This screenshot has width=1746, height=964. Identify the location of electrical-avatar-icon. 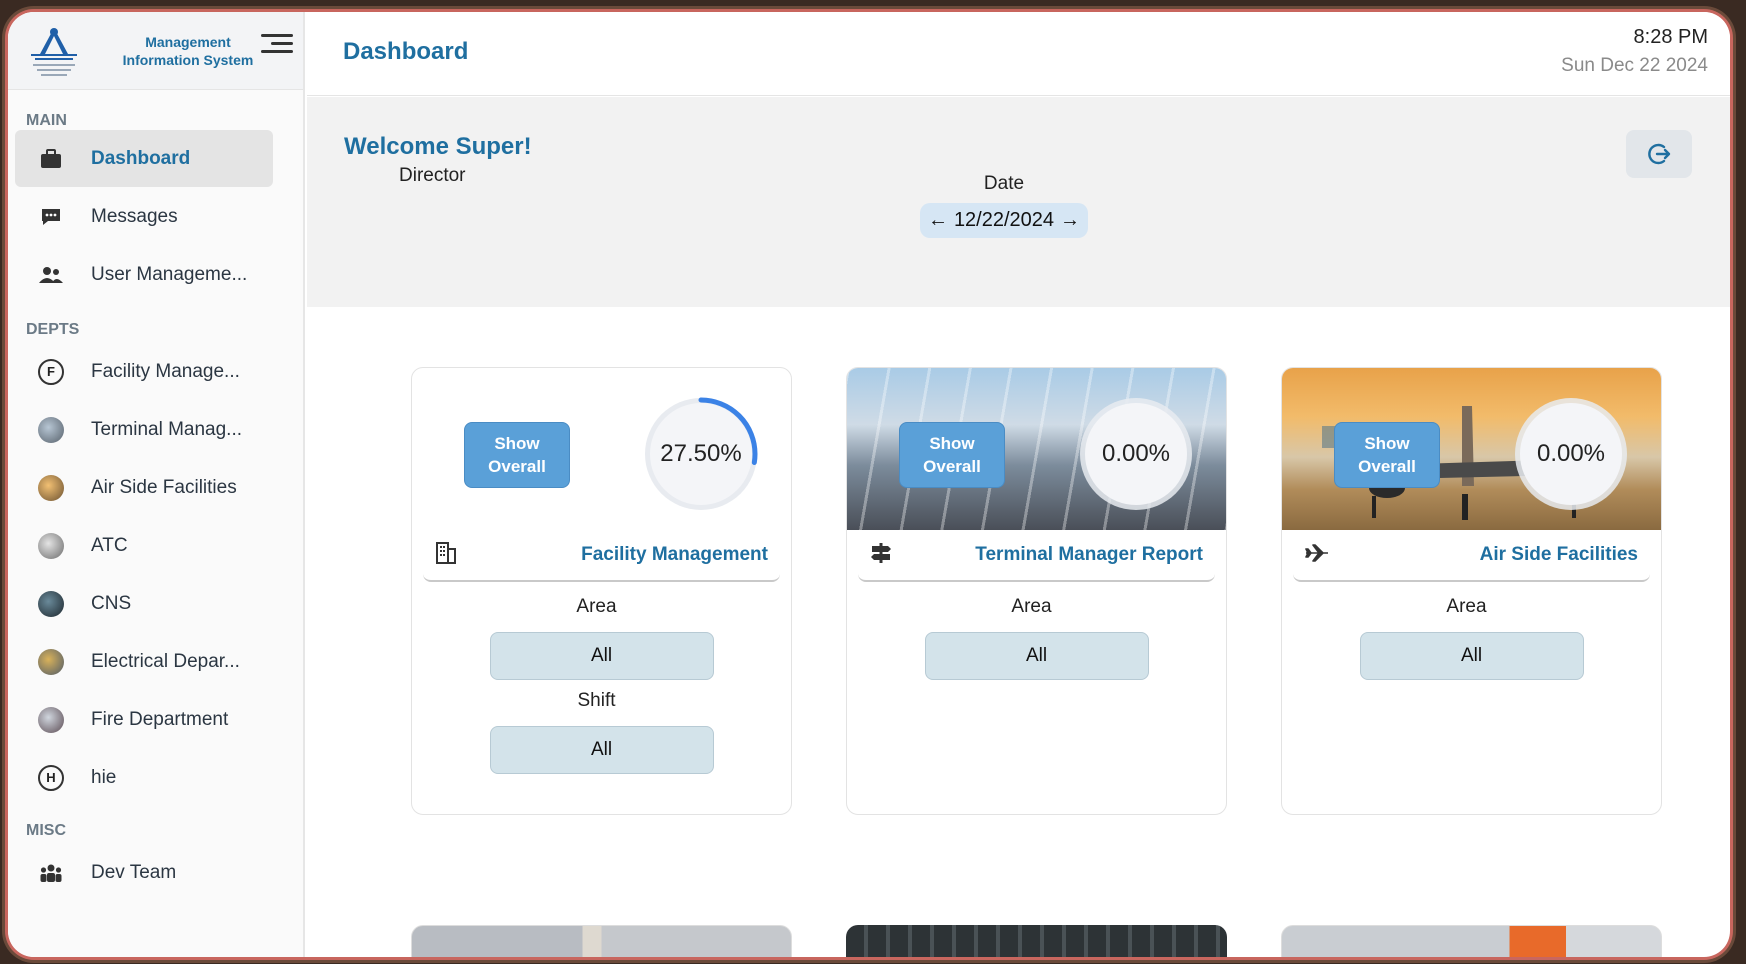
(51, 662).